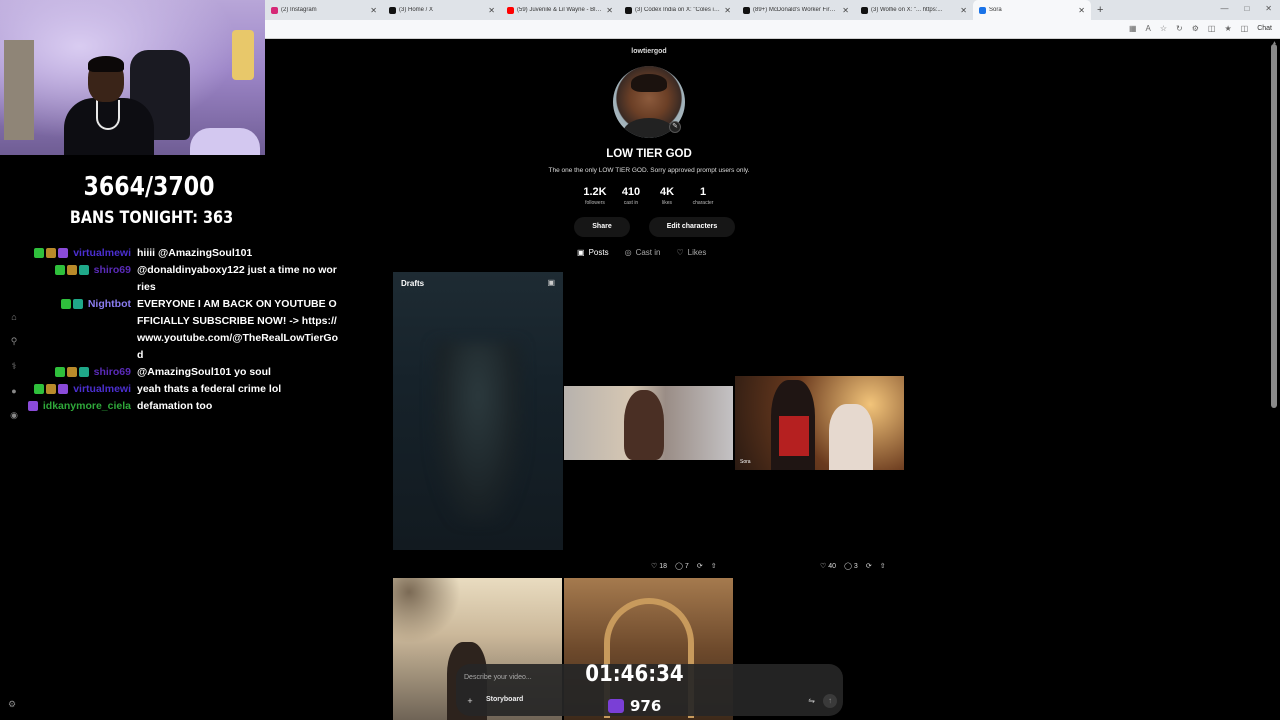 This screenshot has height=720, width=1280. Describe the element at coordinates (649, 51) in the screenshot. I see `profile-handle: lowtiergod` at that location.